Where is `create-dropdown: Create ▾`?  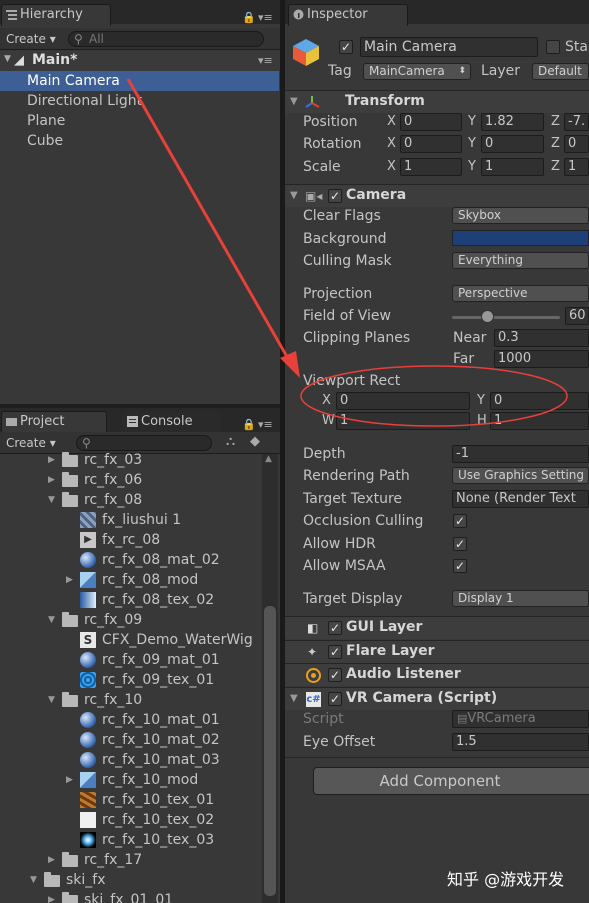 create-dropdown: Create ▾ is located at coordinates (31, 39).